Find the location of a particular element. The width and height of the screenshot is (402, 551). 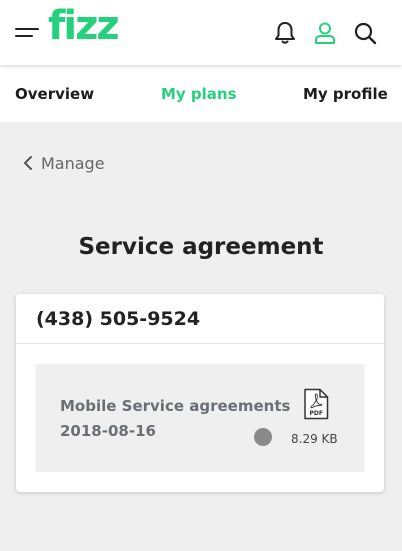

back-link: Manage is located at coordinates (63, 163).